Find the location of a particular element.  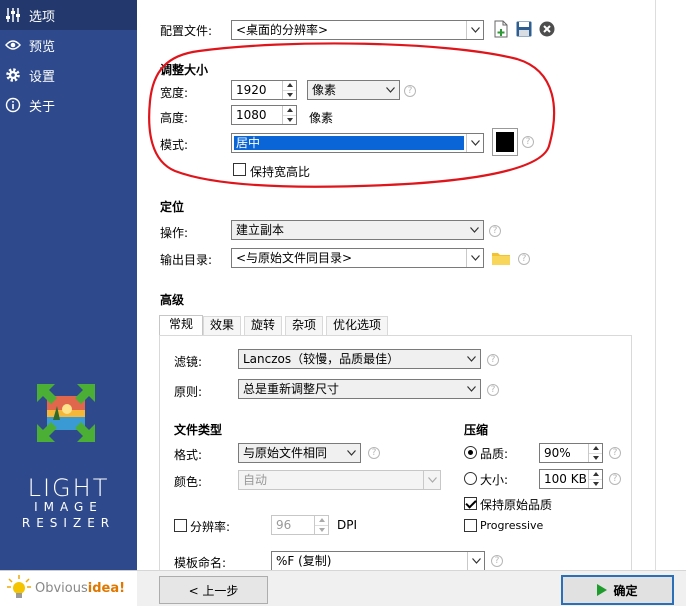

sliders-icon is located at coordinates (13, 15).